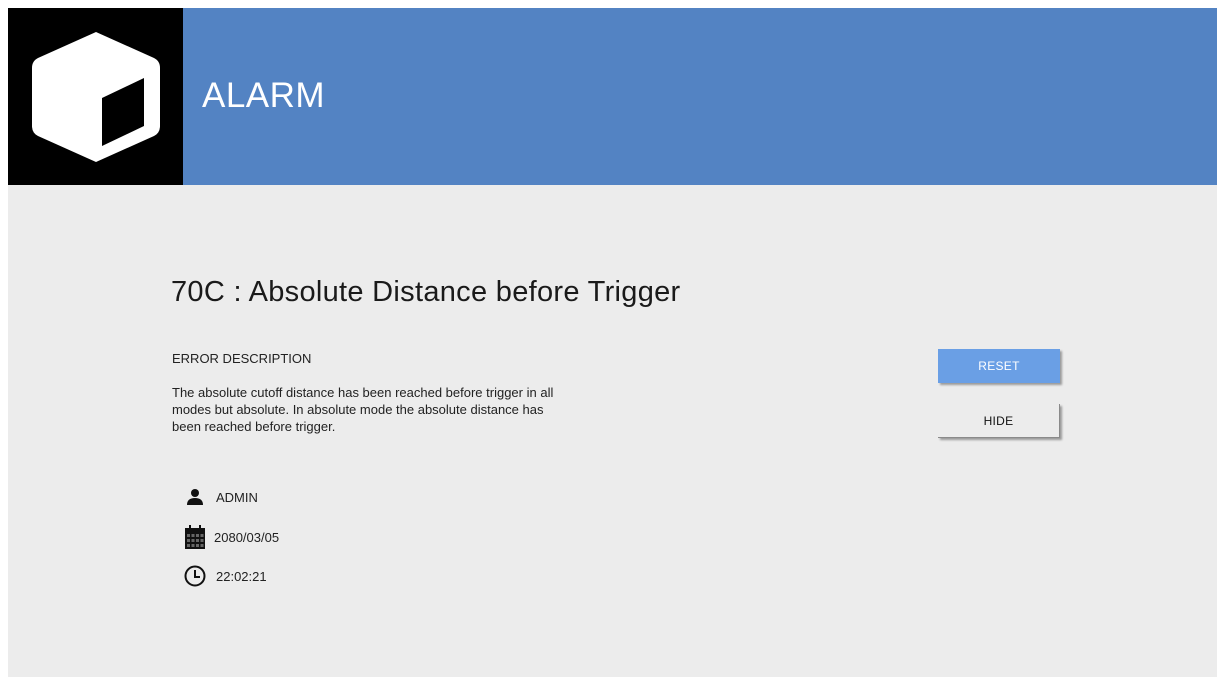 Image resolution: width=1217 pixels, height=677 pixels. I want to click on user-name: ADMIN, so click(237, 497).